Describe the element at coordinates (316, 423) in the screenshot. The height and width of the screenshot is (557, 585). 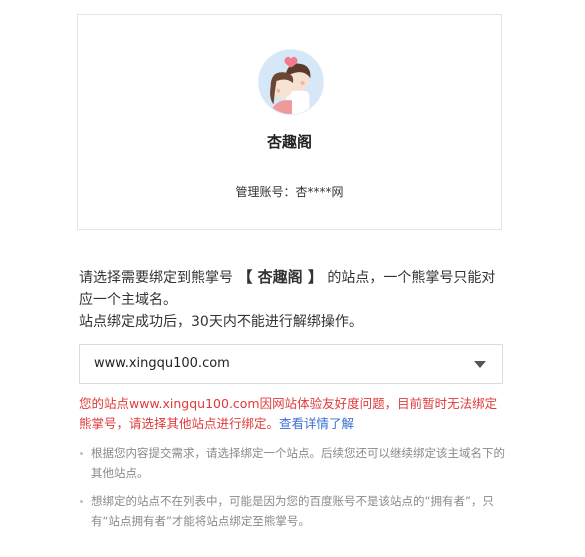
I see `view-details-link: 查看详情了解` at that location.